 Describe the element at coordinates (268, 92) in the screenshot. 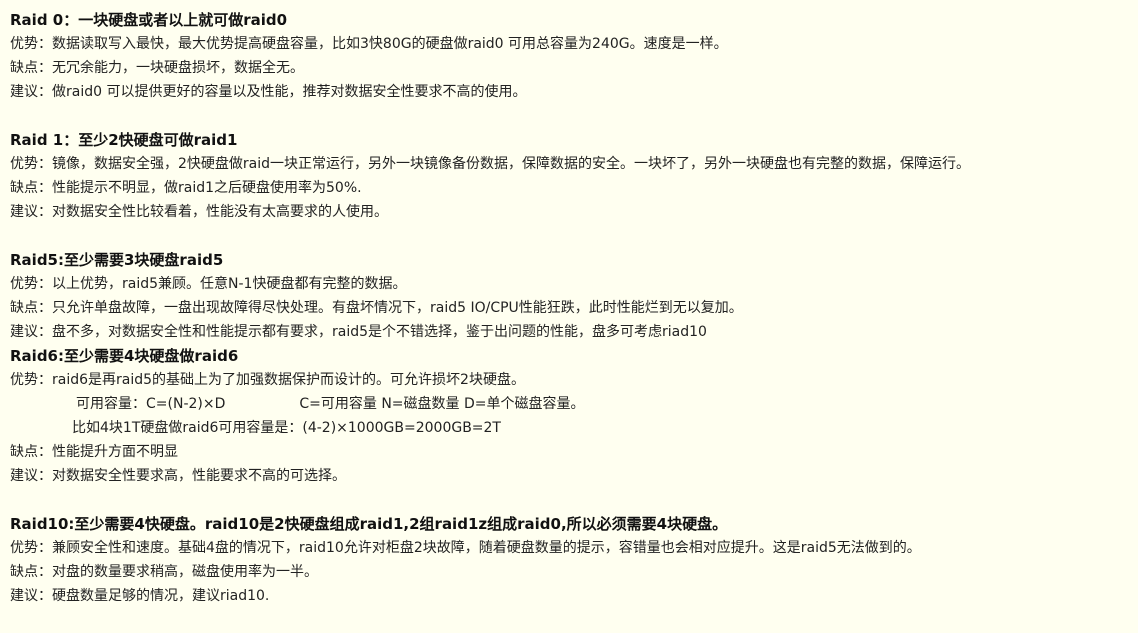

I see `suggestion-line: 建议：做raid0 可以提供更好的容量以及性能，推荐对数据安全性要求不高的使用。` at that location.